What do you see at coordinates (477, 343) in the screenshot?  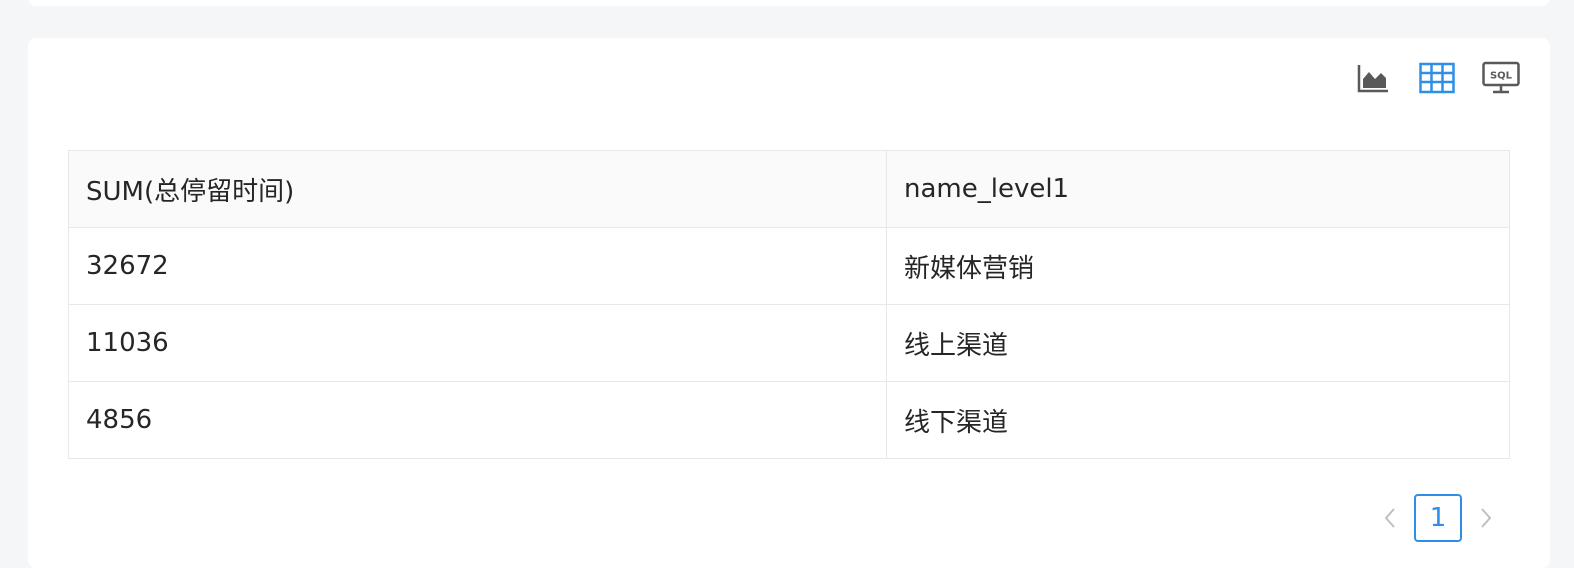 I see `table-cell-sum: 11036` at bounding box center [477, 343].